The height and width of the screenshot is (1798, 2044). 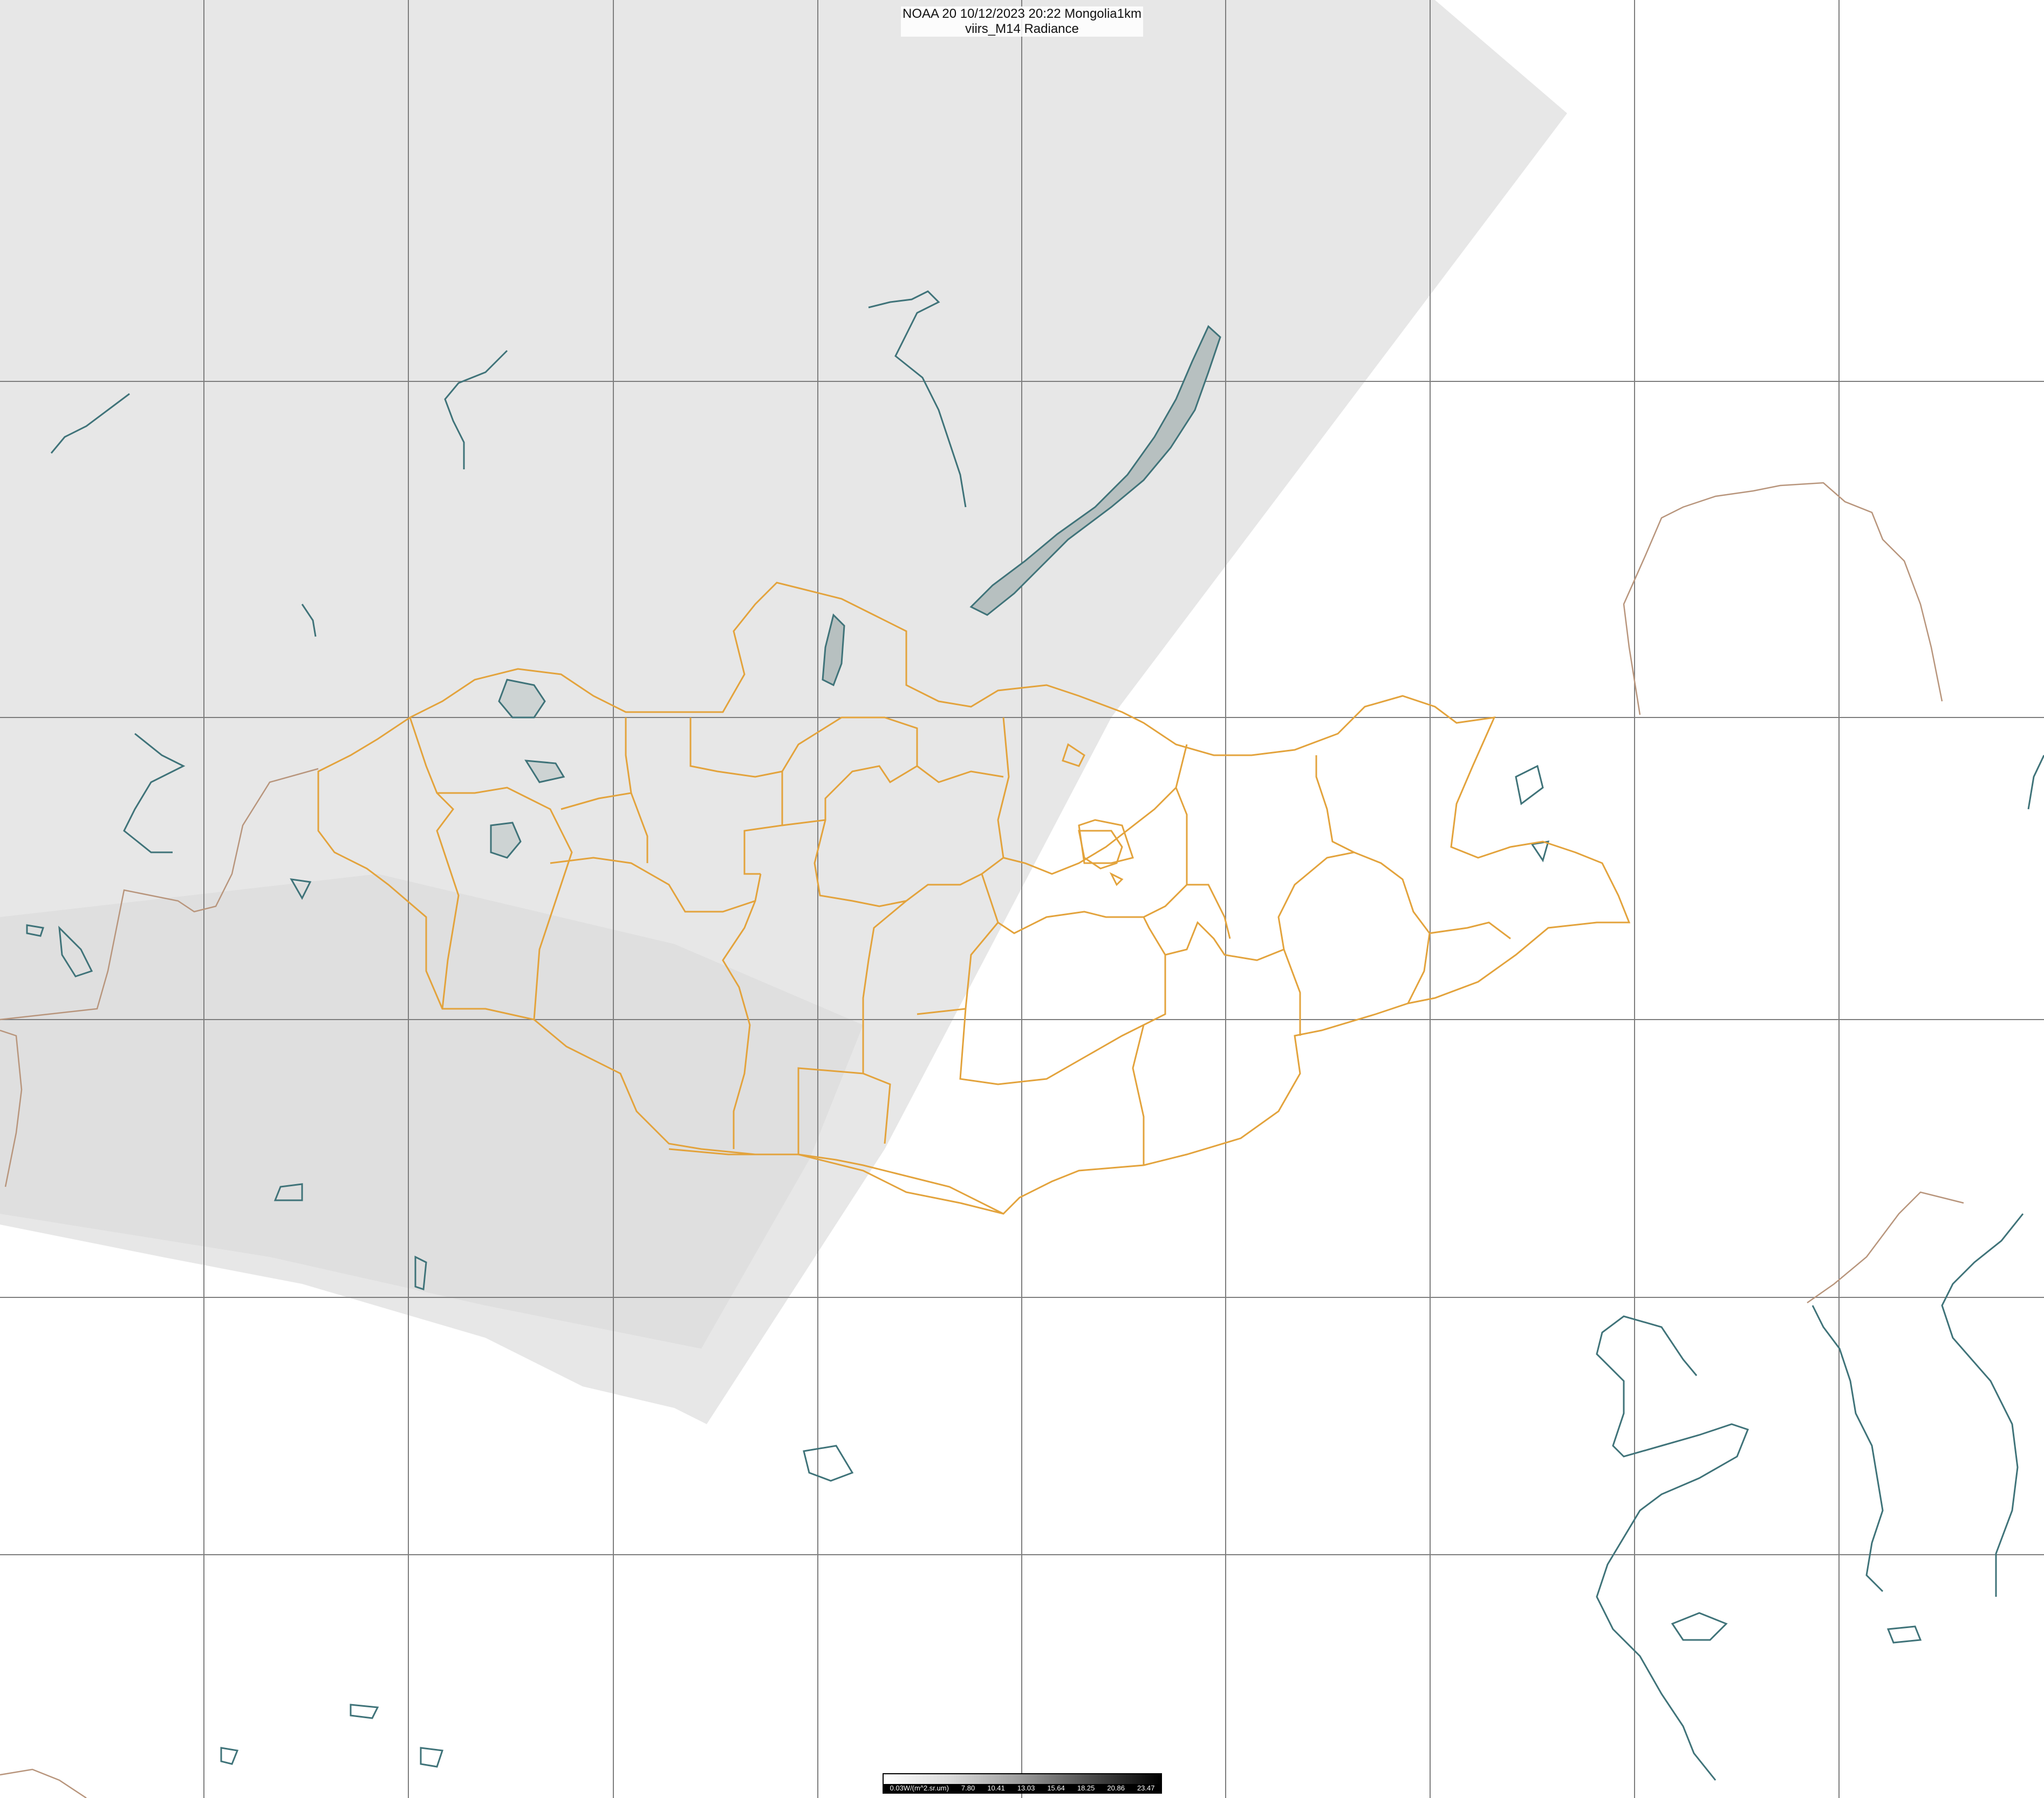 What do you see at coordinates (1783, 598) in the screenshot?
I see `border-manchuria` at bounding box center [1783, 598].